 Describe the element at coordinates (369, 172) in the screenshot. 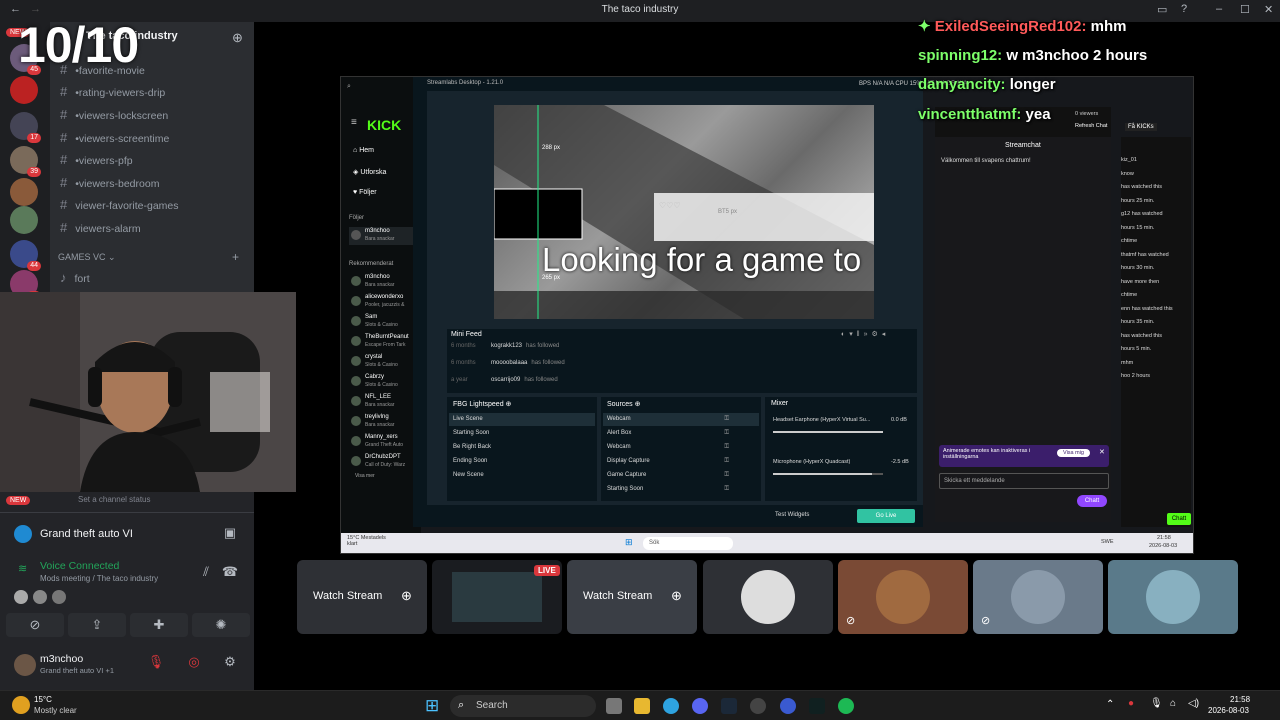

I see `nav-explore: ◈ Utforska` at that location.